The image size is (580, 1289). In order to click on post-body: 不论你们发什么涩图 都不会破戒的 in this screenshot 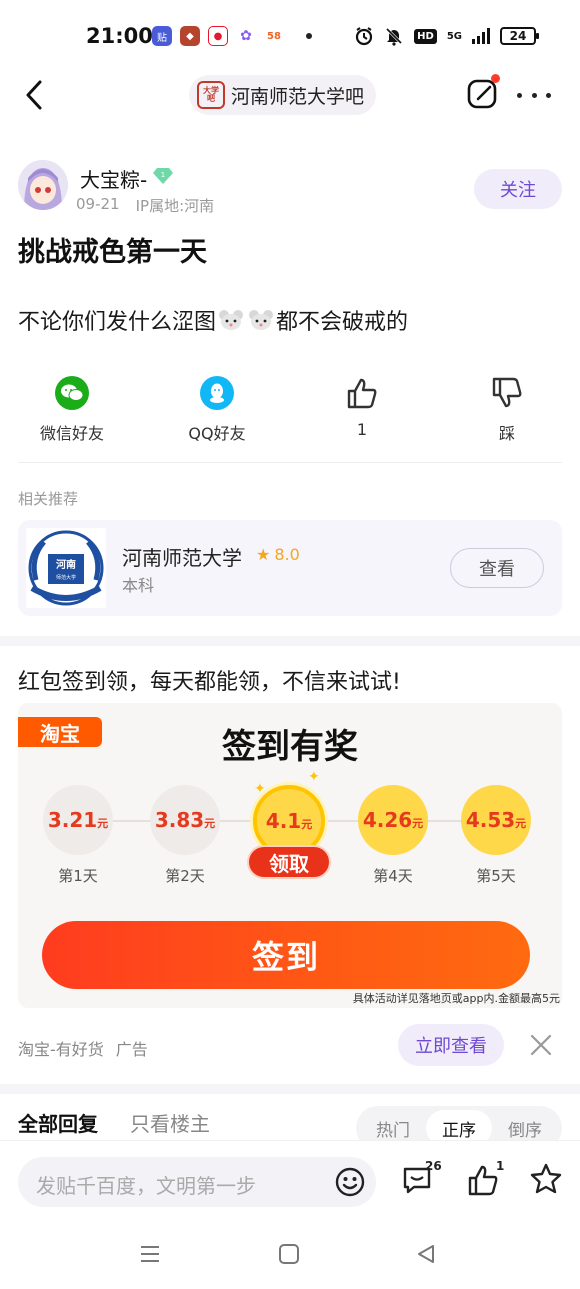, I will do `click(213, 320)`.